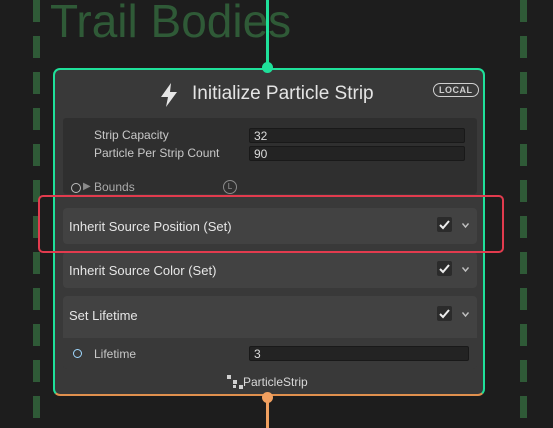 Image resolution: width=553 pixels, height=428 pixels. I want to click on input-flow-wire, so click(267, 34).